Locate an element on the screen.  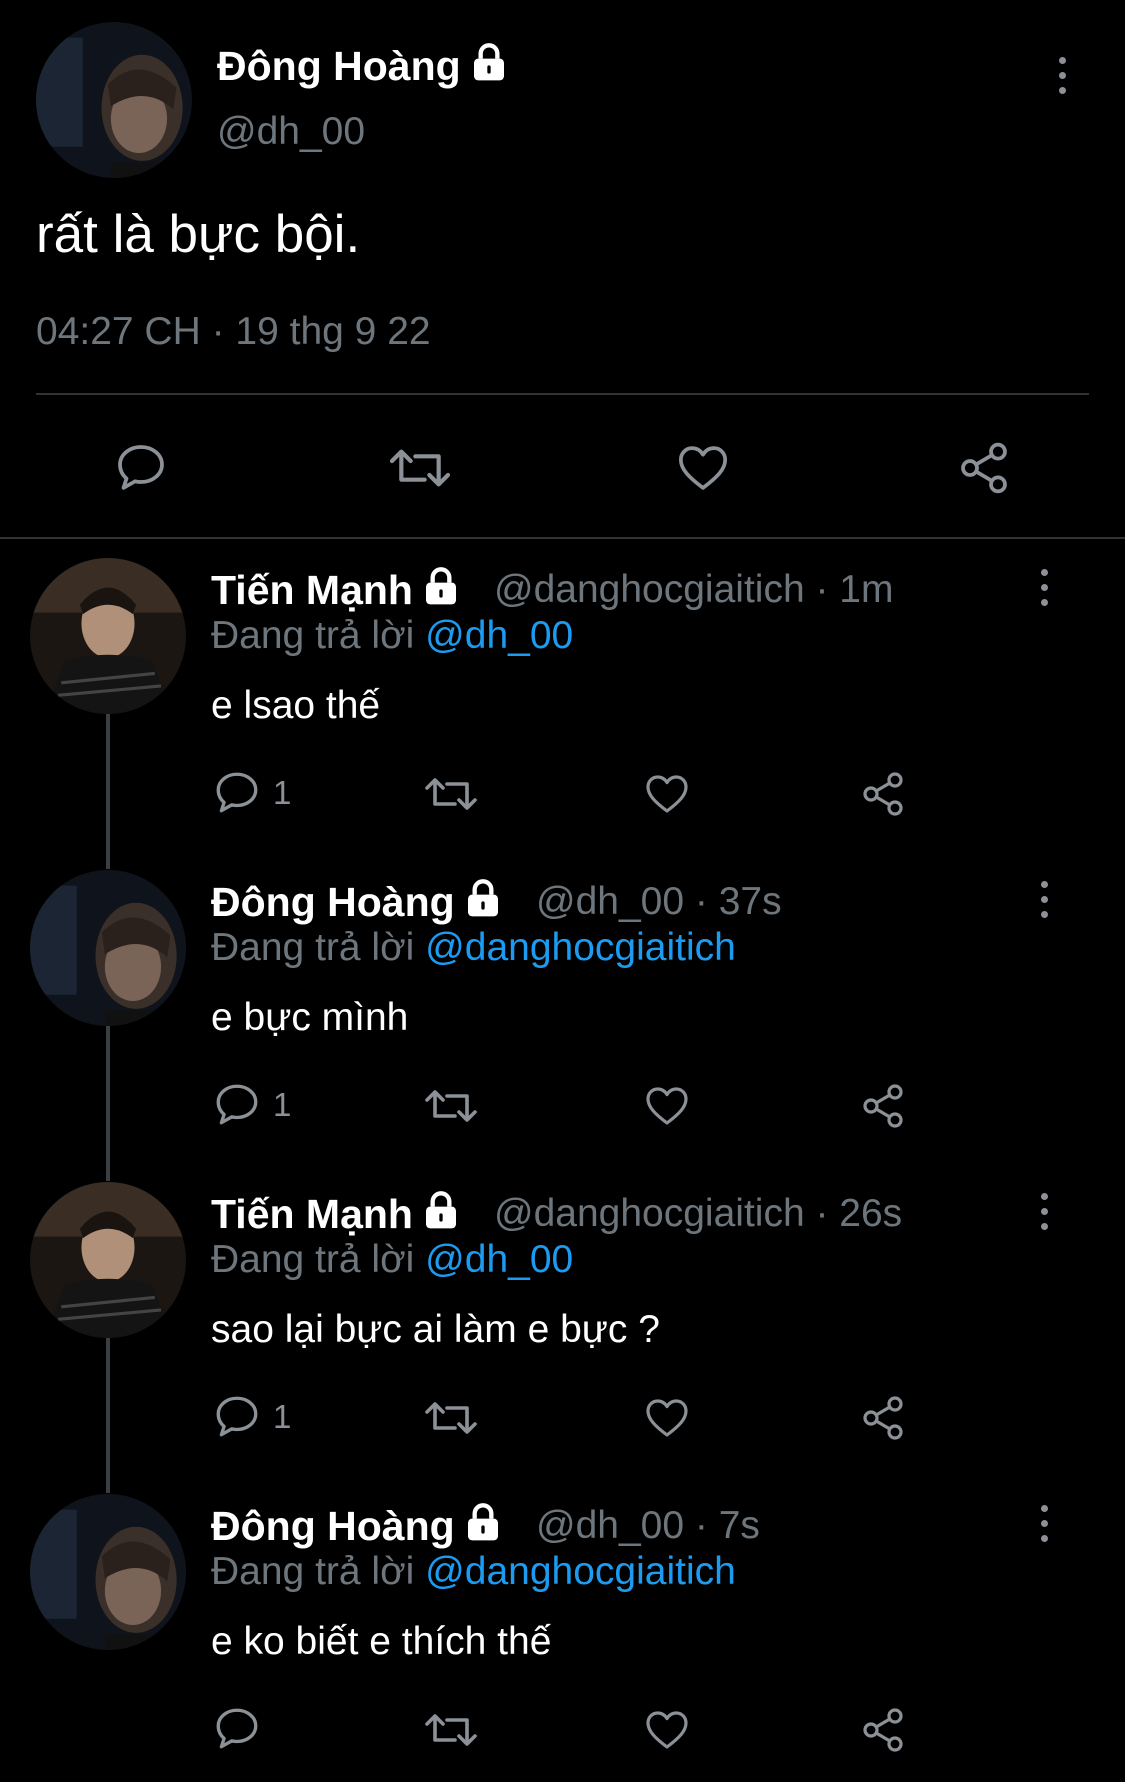
reply-meta: @danghocgiaitich · 1m is located at coordinates (693, 590).